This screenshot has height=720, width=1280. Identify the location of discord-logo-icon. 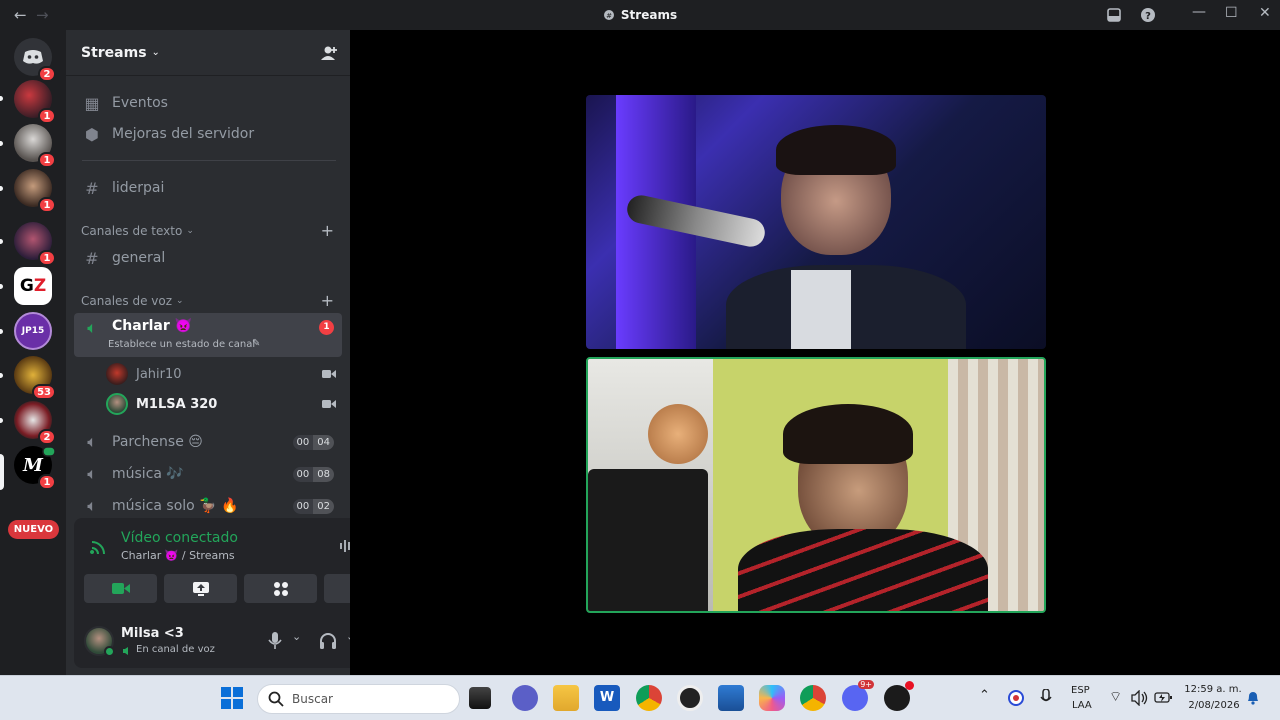
(33, 57).